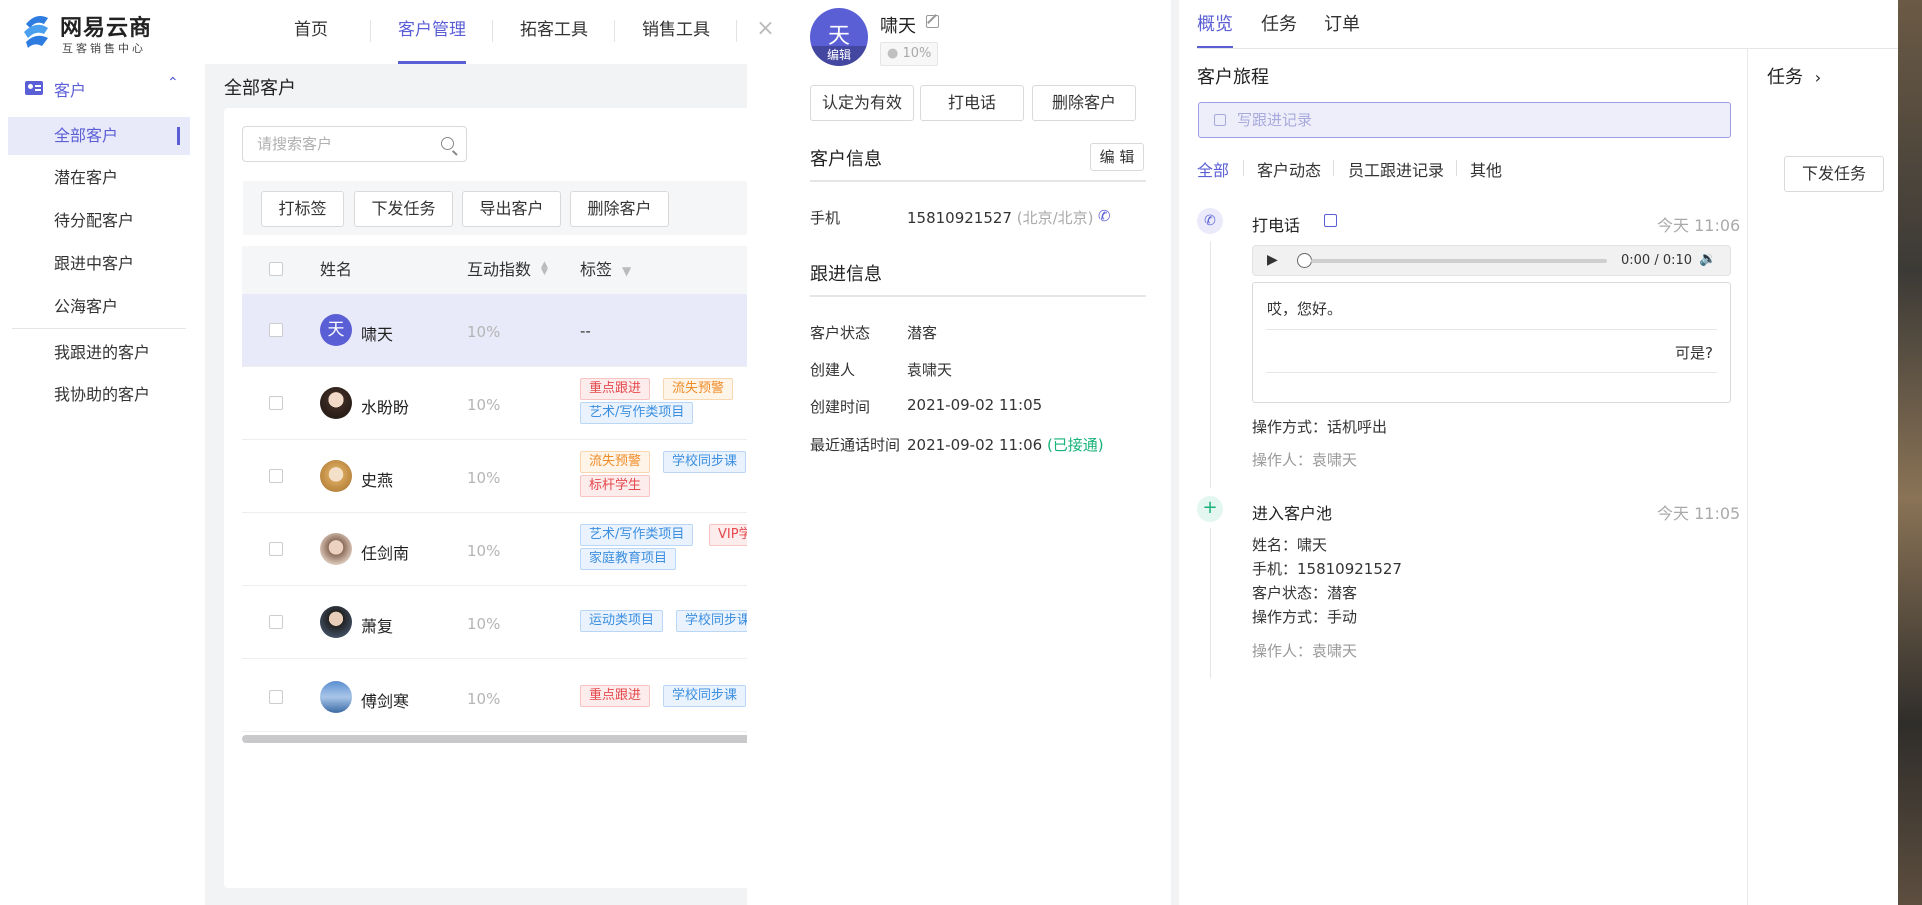 The image size is (1922, 905). Describe the element at coordinates (1910, 452) in the screenshot. I see `background-photo-strip` at that location.